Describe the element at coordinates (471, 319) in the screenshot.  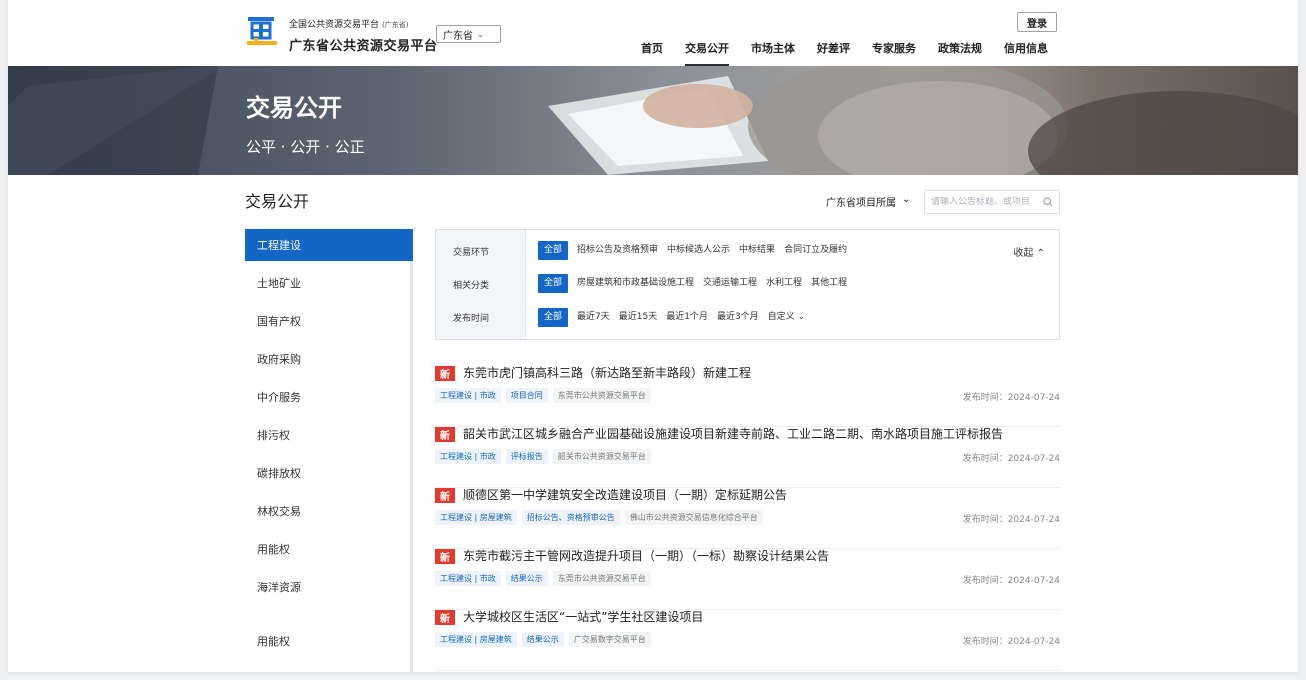
I see `filter-label-time: 发布时间` at that location.